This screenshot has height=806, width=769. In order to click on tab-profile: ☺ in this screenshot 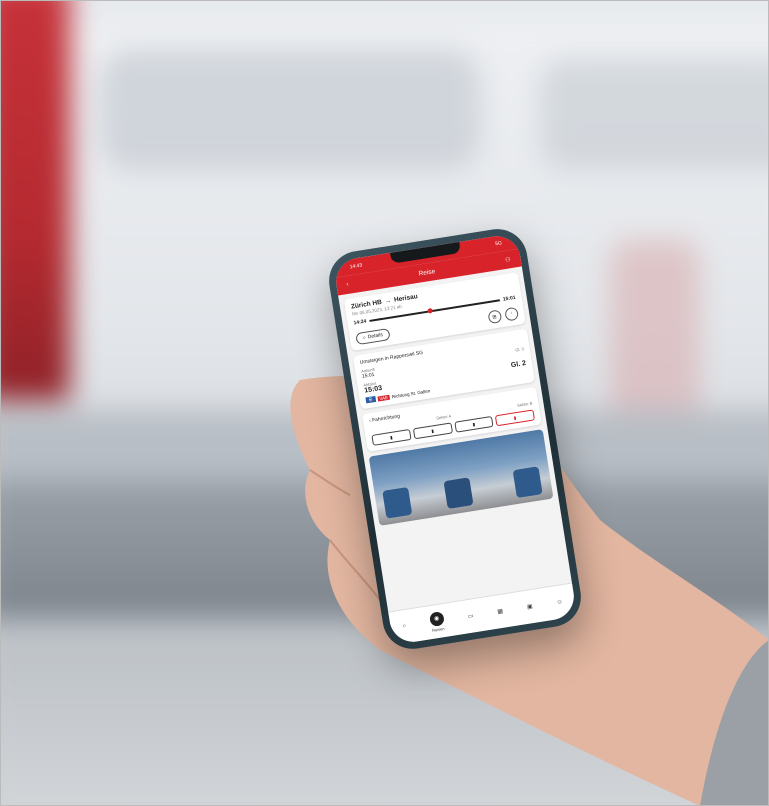, I will do `click(559, 602)`.